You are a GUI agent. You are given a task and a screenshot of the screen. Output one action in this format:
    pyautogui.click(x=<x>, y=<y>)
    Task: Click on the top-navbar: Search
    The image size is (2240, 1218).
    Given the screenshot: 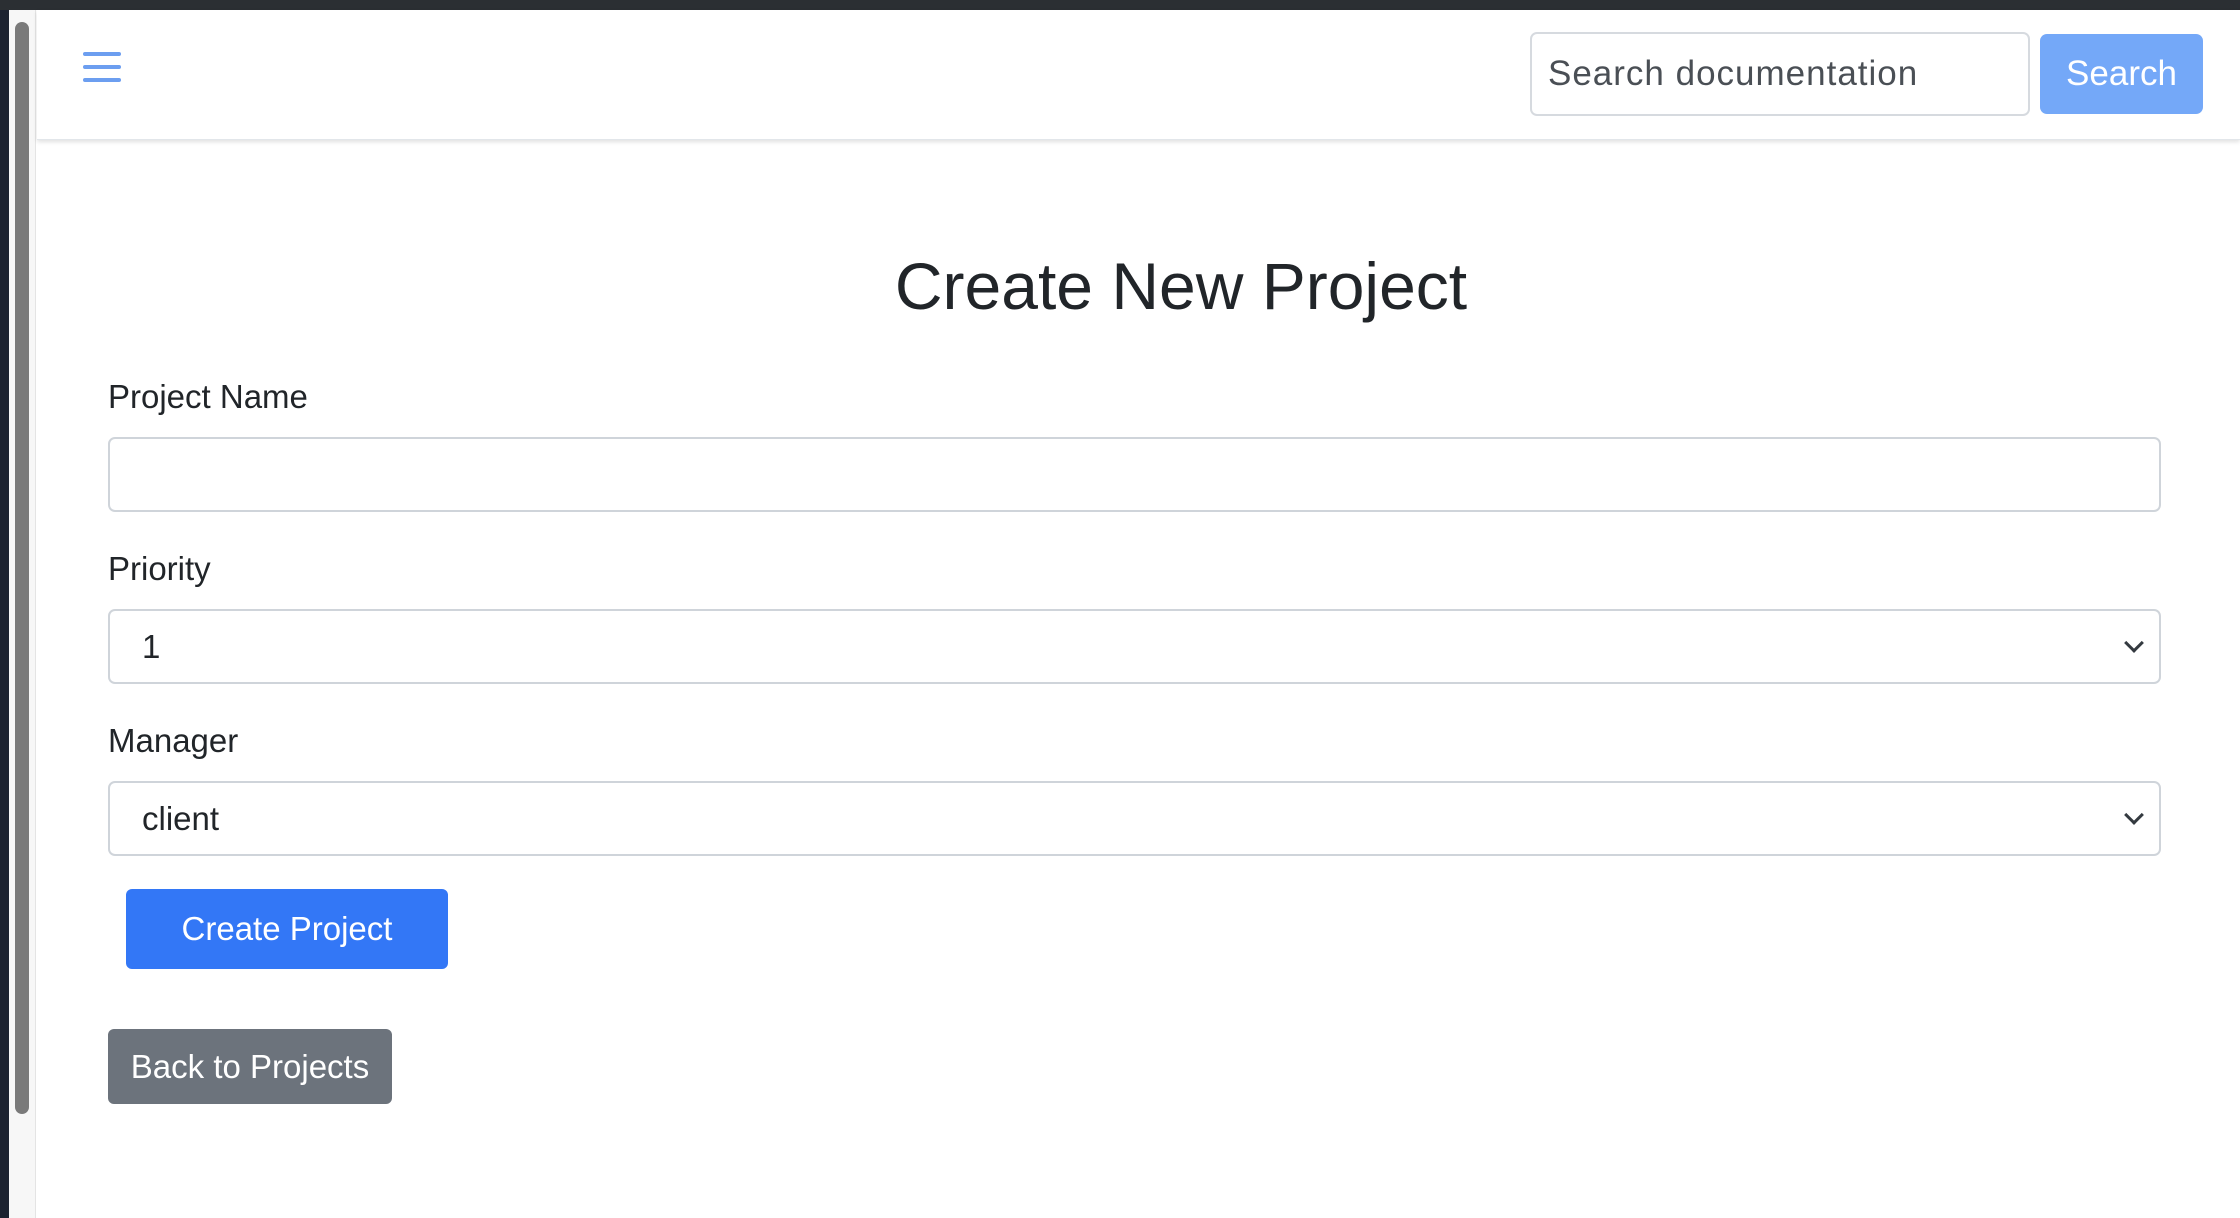 What is the action you would take?
    pyautogui.click(x=1138, y=75)
    